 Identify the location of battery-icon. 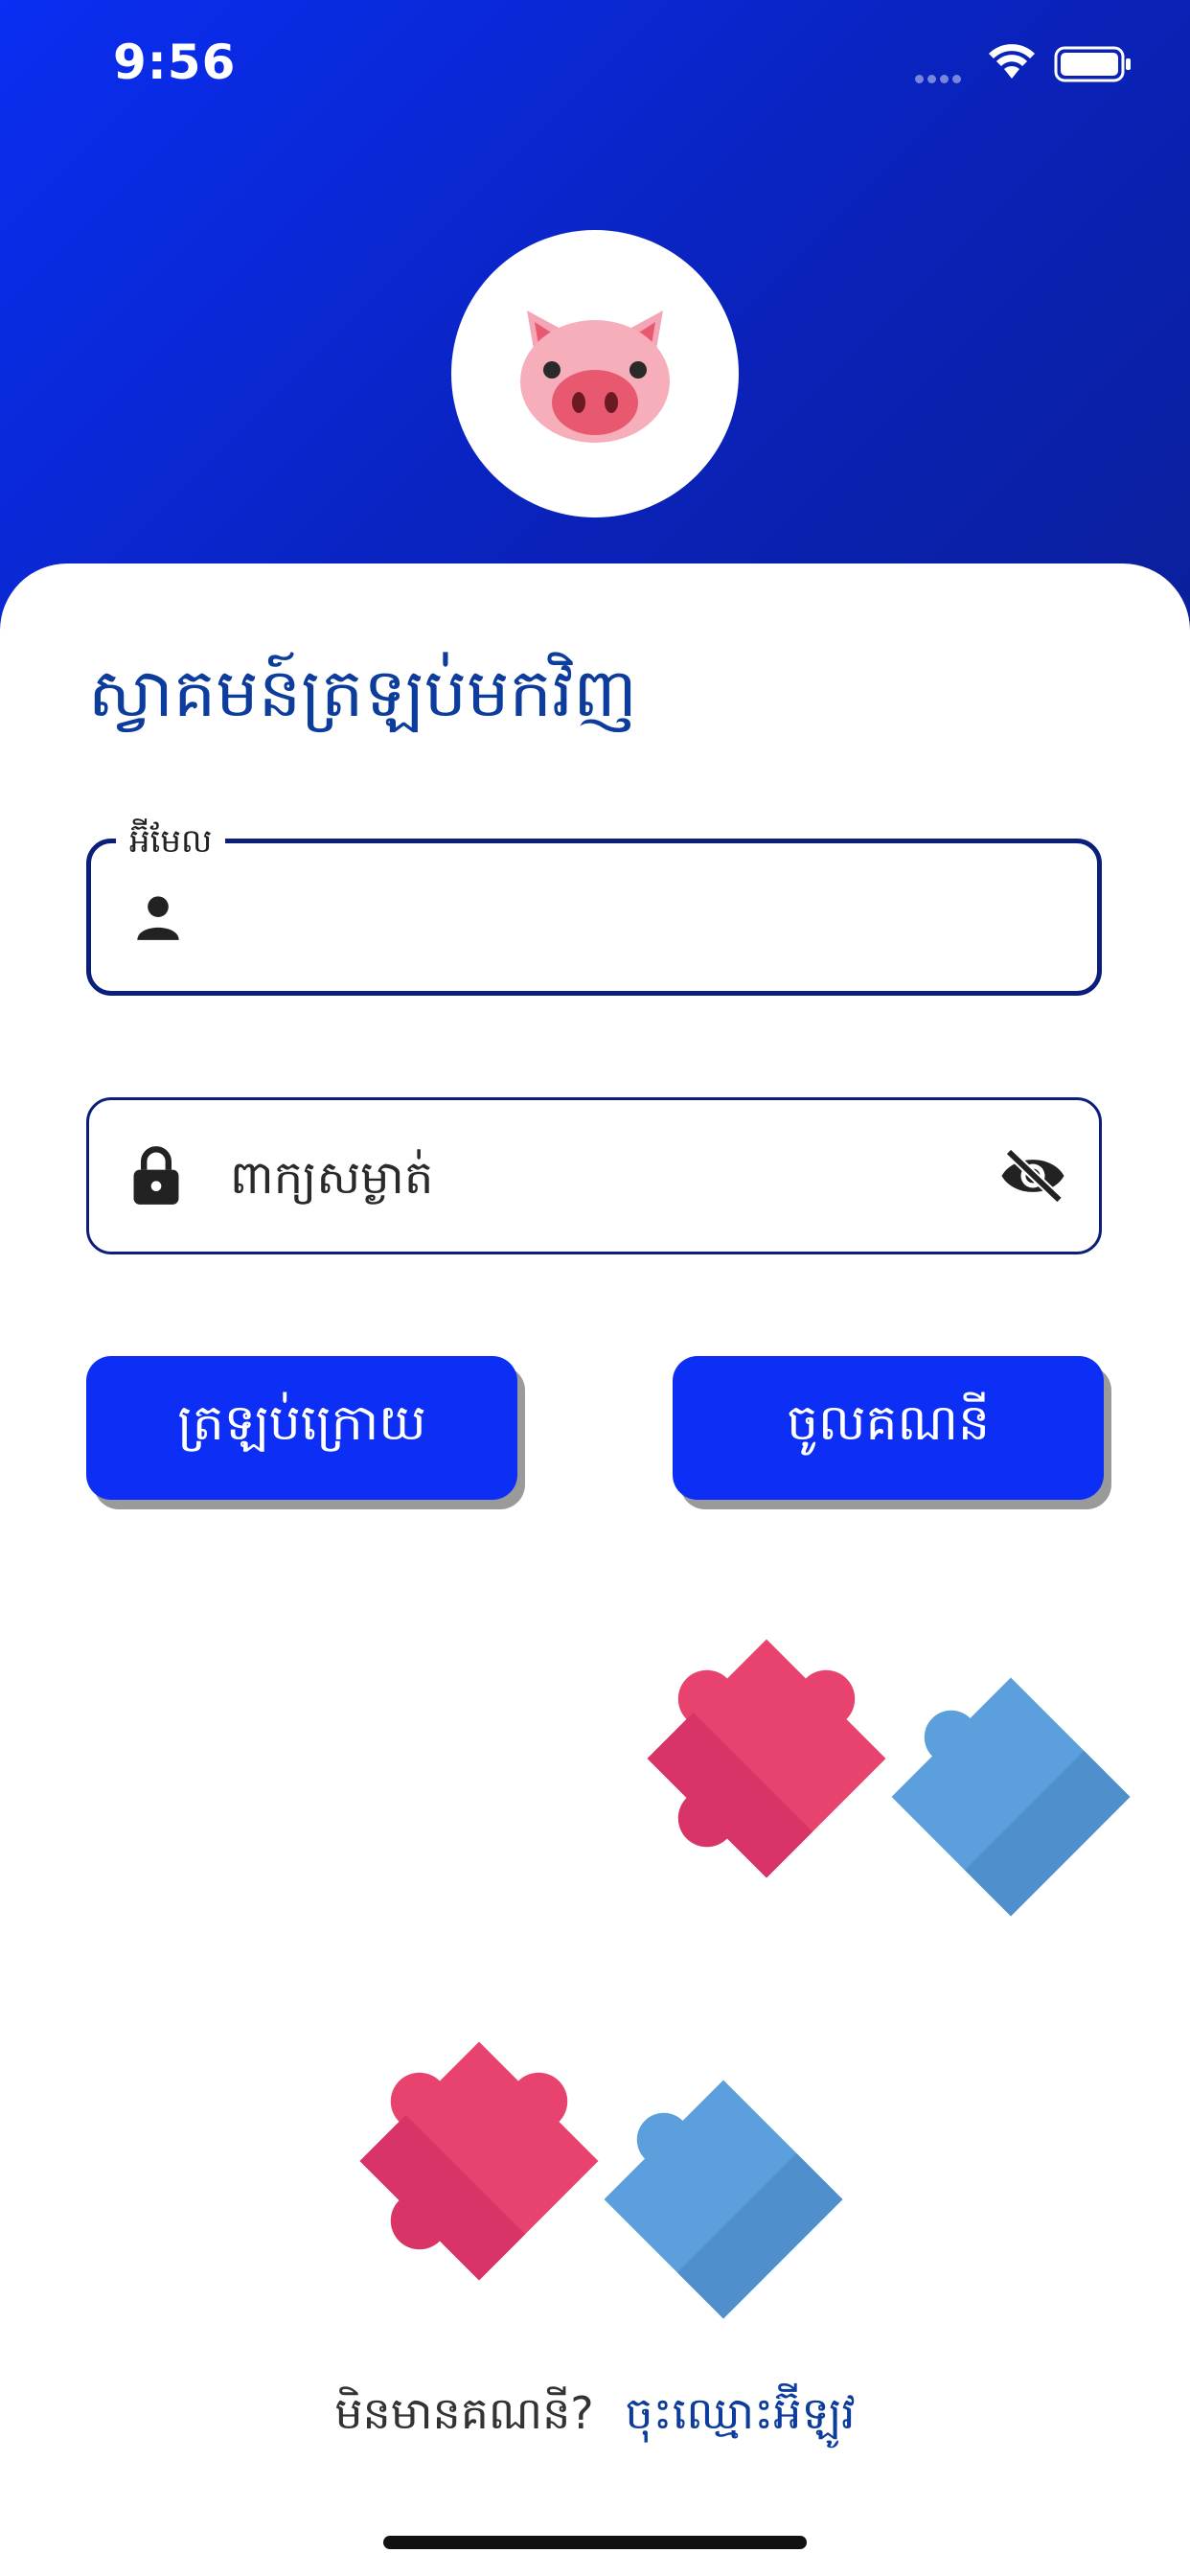
(1093, 64).